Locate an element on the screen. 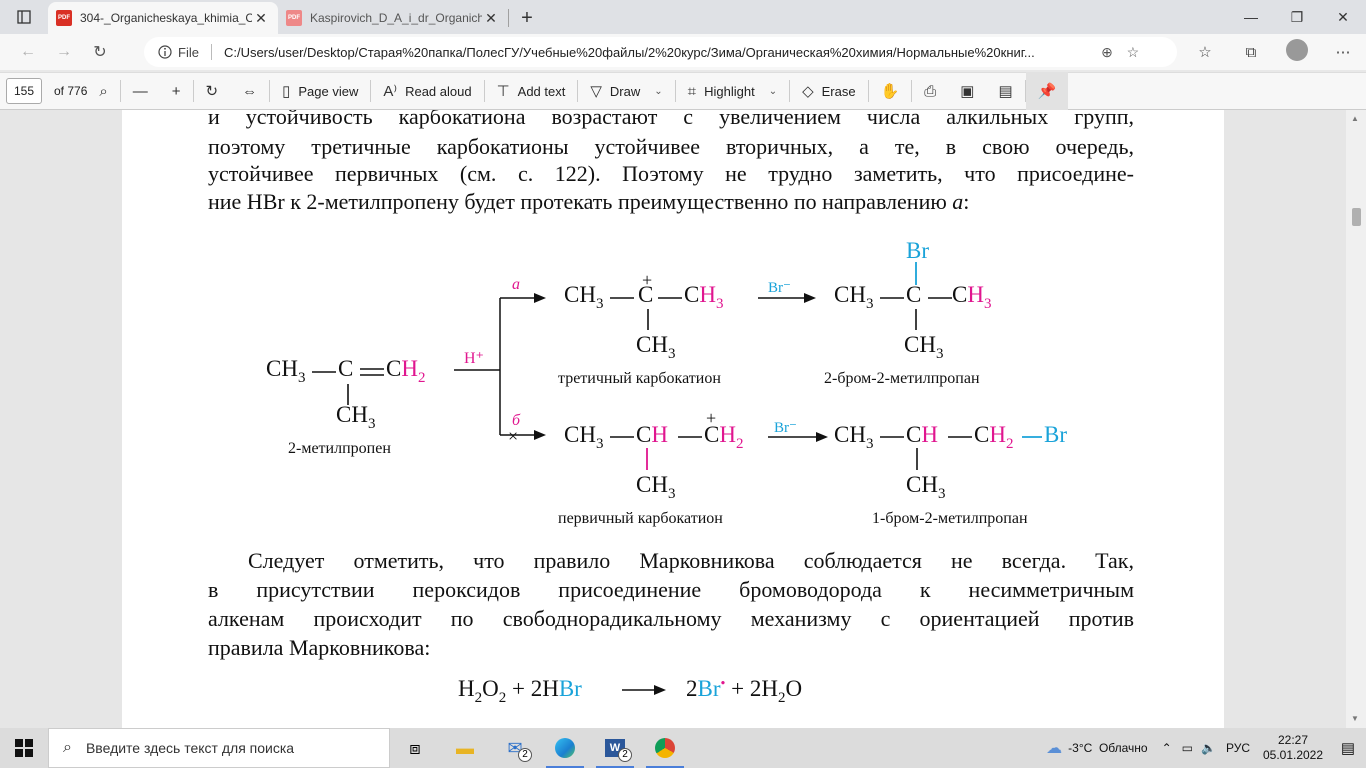 The height and width of the screenshot is (768, 1366). erase-button: ◇ Erase is located at coordinates (829, 91).